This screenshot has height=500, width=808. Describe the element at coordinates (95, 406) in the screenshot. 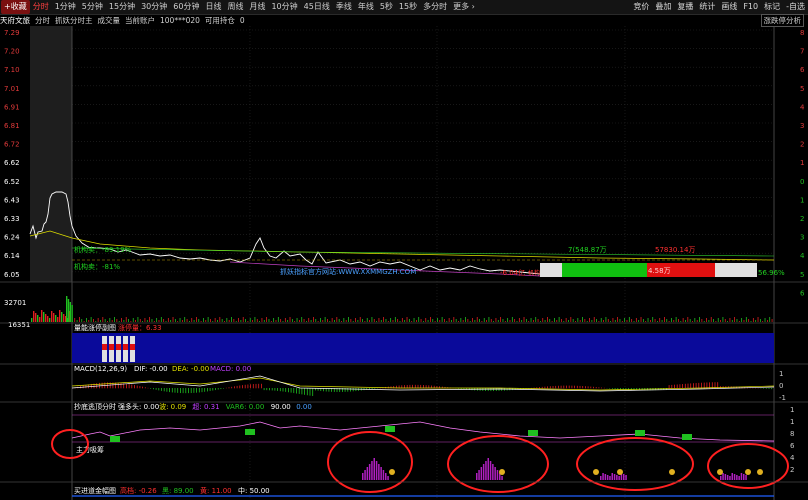

I see `money-title: 抄底逃顶分时` at that location.